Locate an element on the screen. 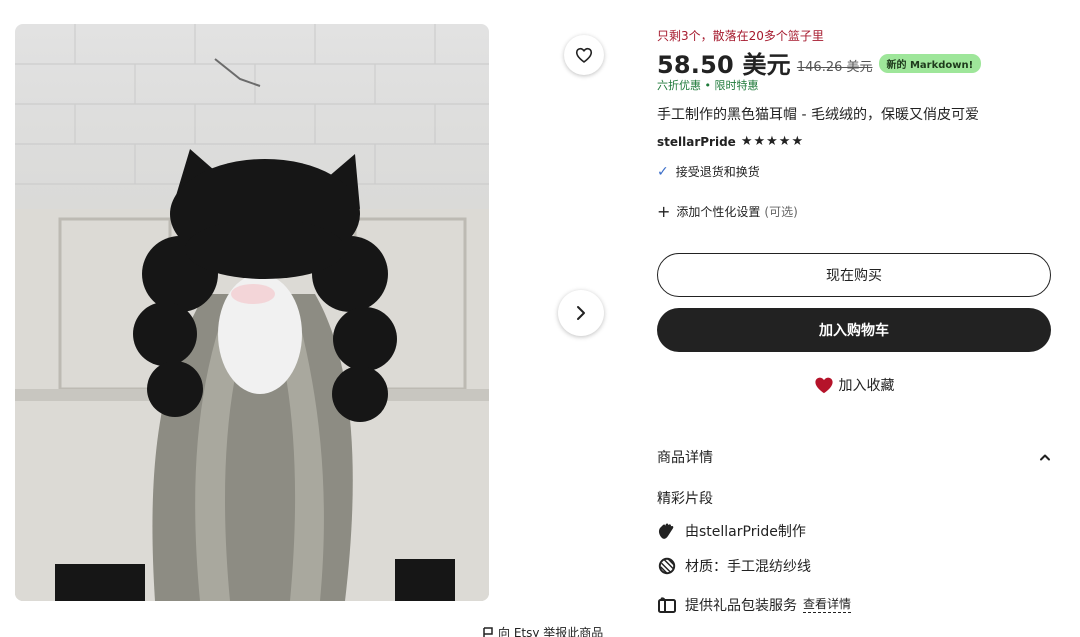 This screenshot has width=1080, height=637. chevron-up-icon is located at coordinates (1045, 457).